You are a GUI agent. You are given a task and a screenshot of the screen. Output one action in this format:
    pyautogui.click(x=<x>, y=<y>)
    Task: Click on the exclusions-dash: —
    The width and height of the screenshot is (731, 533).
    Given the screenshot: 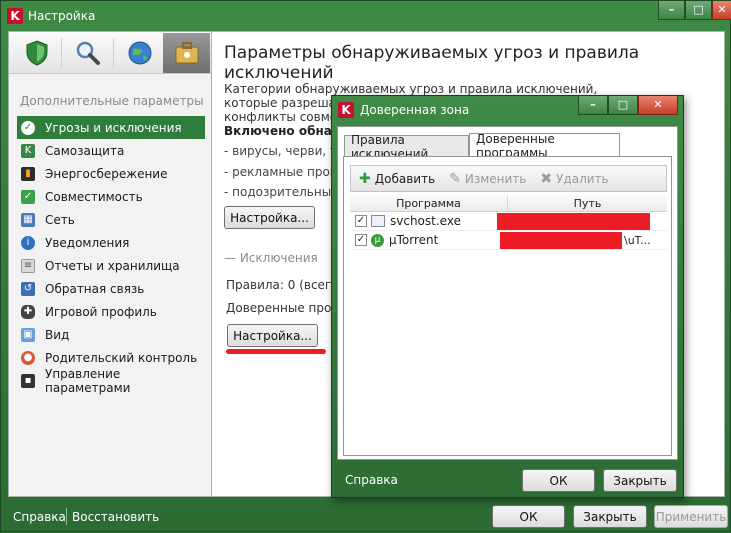 What is the action you would take?
    pyautogui.click(x=230, y=258)
    